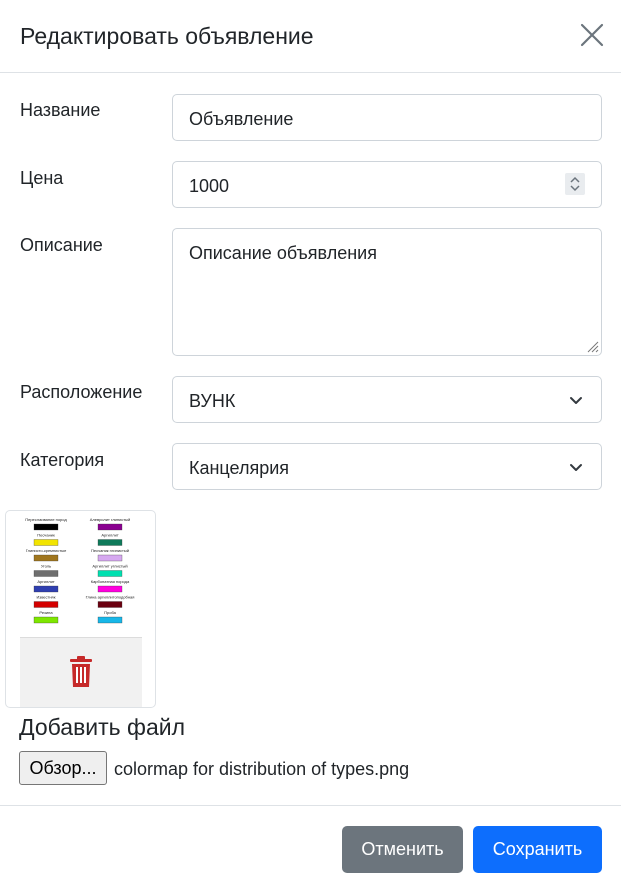 This screenshot has width=621, height=888. I want to click on legend-label: Аргиллит углистый, so click(109, 566).